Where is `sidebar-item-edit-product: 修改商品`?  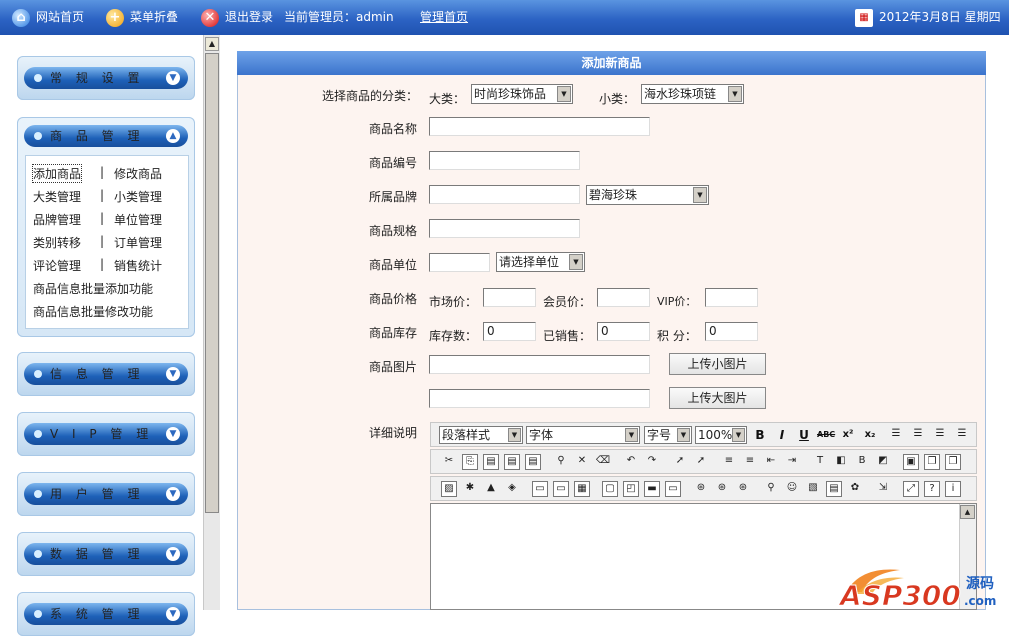
sidebar-item-edit-product: 修改商品 is located at coordinates (138, 173).